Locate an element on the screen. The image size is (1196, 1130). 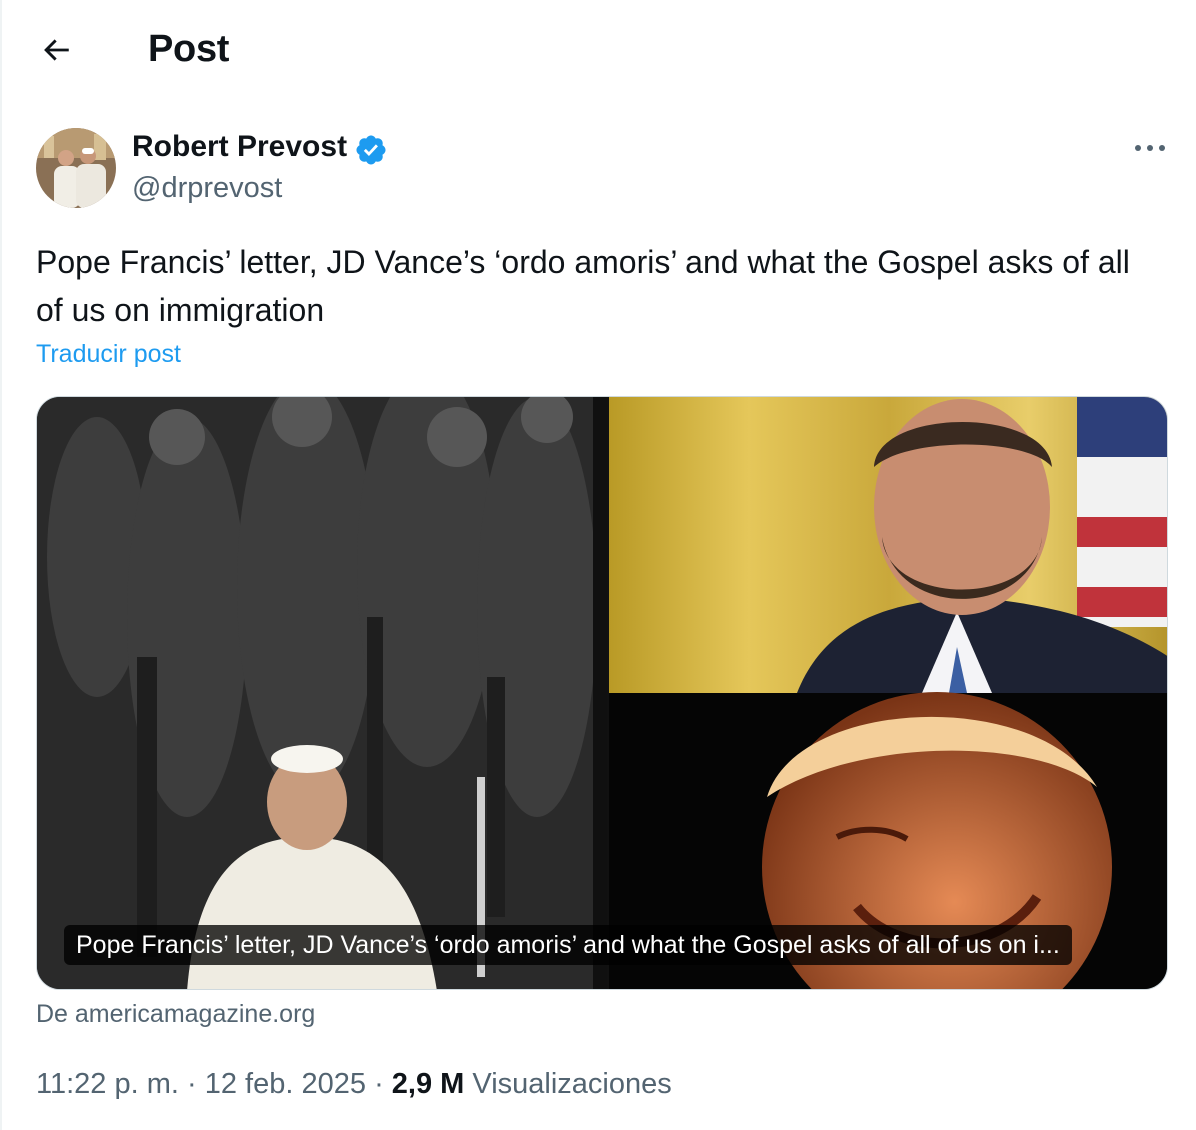
arrow-left-icon is located at coordinates (56, 50).